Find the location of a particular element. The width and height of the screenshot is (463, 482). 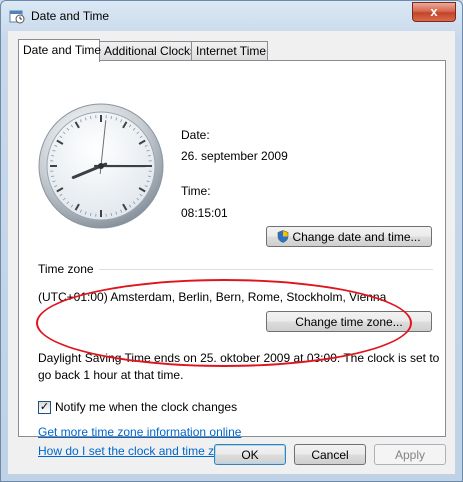

time-zone-heading: Time zone is located at coordinates (66, 269).